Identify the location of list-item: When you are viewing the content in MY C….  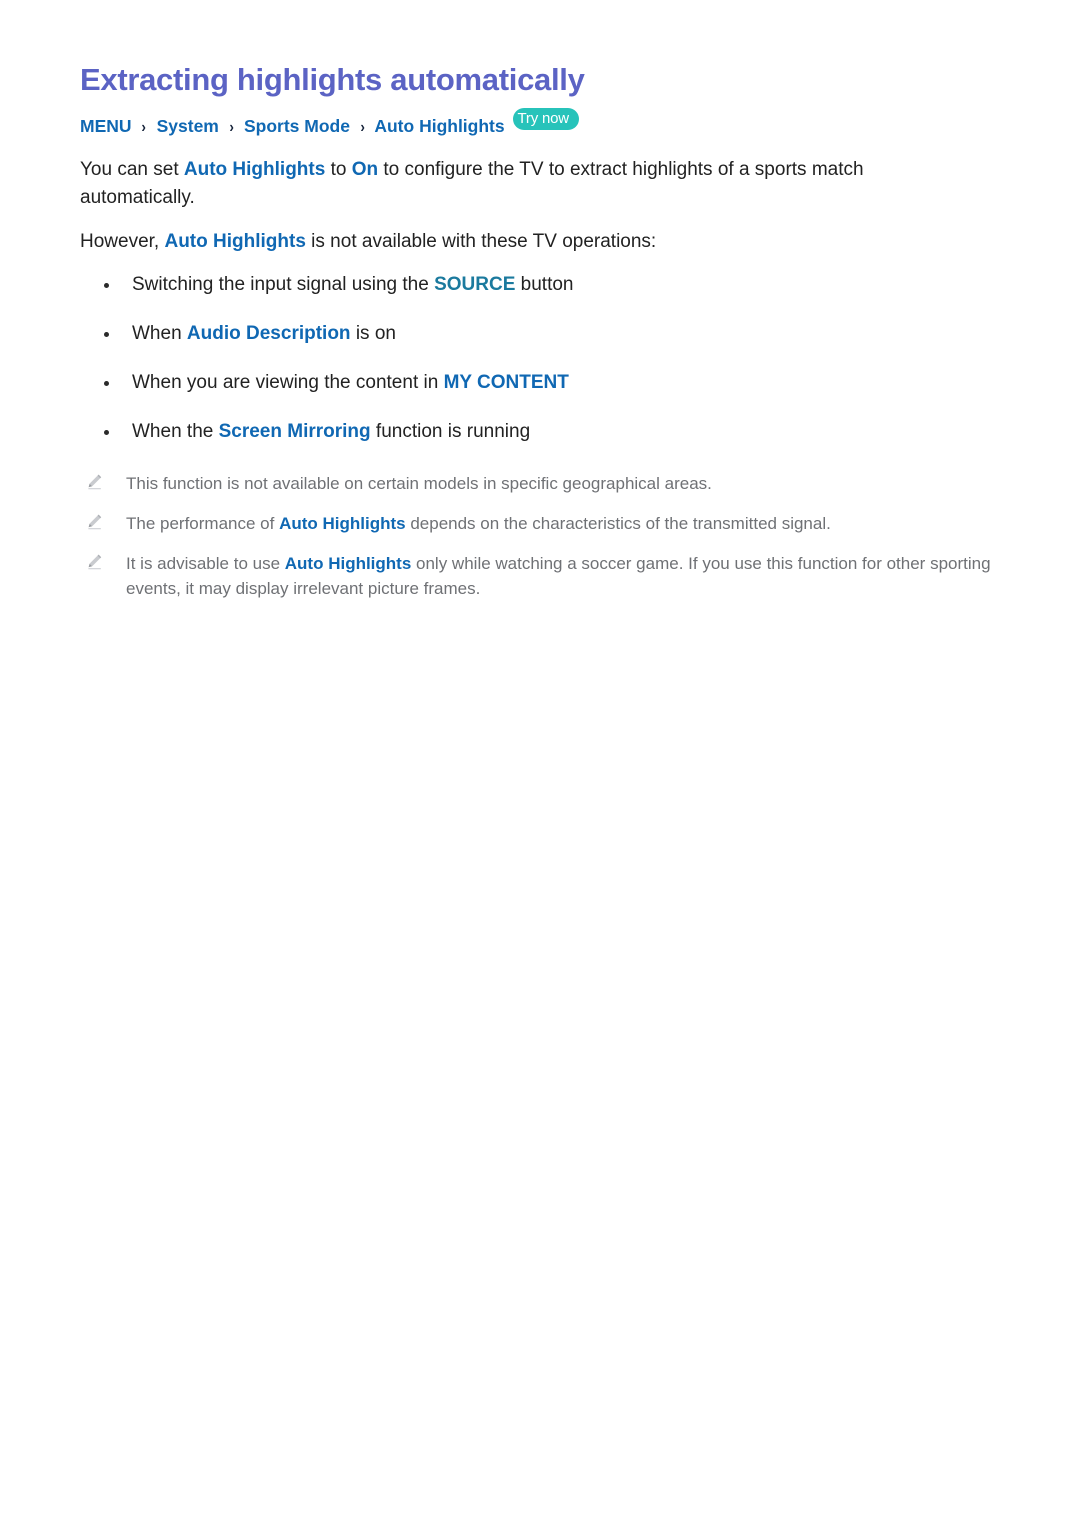
(540, 383).